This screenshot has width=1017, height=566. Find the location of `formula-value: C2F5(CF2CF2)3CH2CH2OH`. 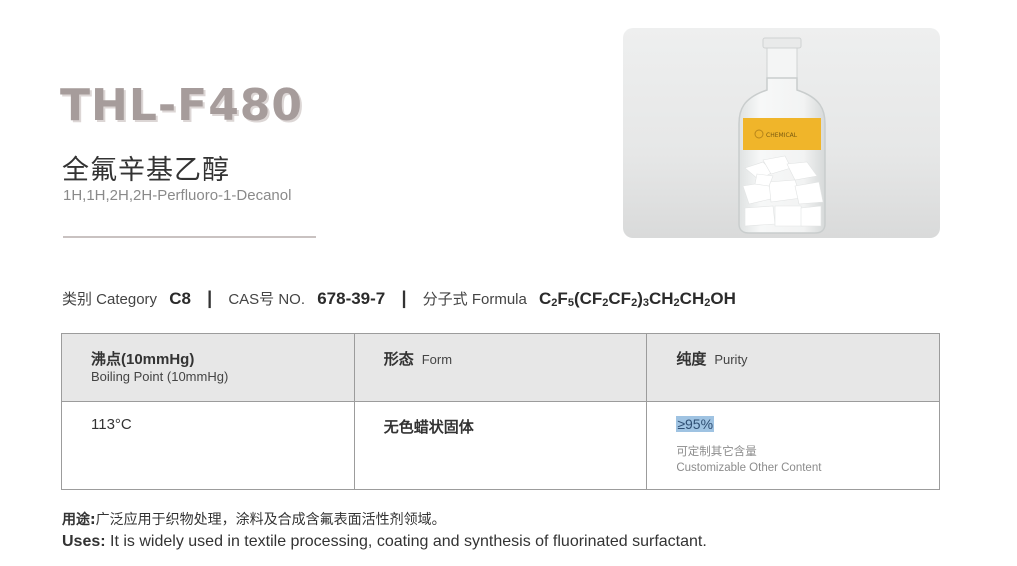

formula-value: C2F5(CF2CF2)3CH2CH2OH is located at coordinates (637, 299).